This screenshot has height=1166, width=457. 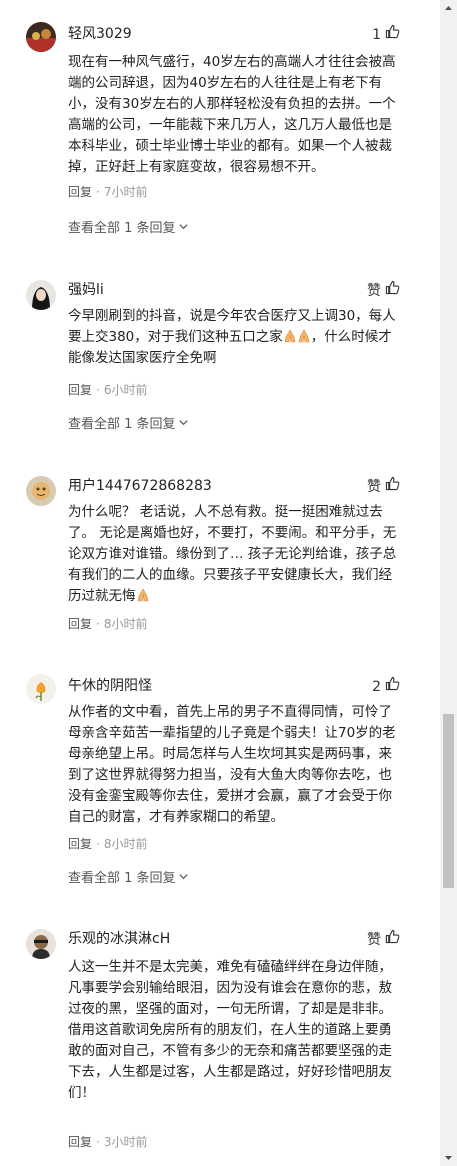 I want to click on comment-meta: 回复 · 6小时前, so click(x=108, y=390).